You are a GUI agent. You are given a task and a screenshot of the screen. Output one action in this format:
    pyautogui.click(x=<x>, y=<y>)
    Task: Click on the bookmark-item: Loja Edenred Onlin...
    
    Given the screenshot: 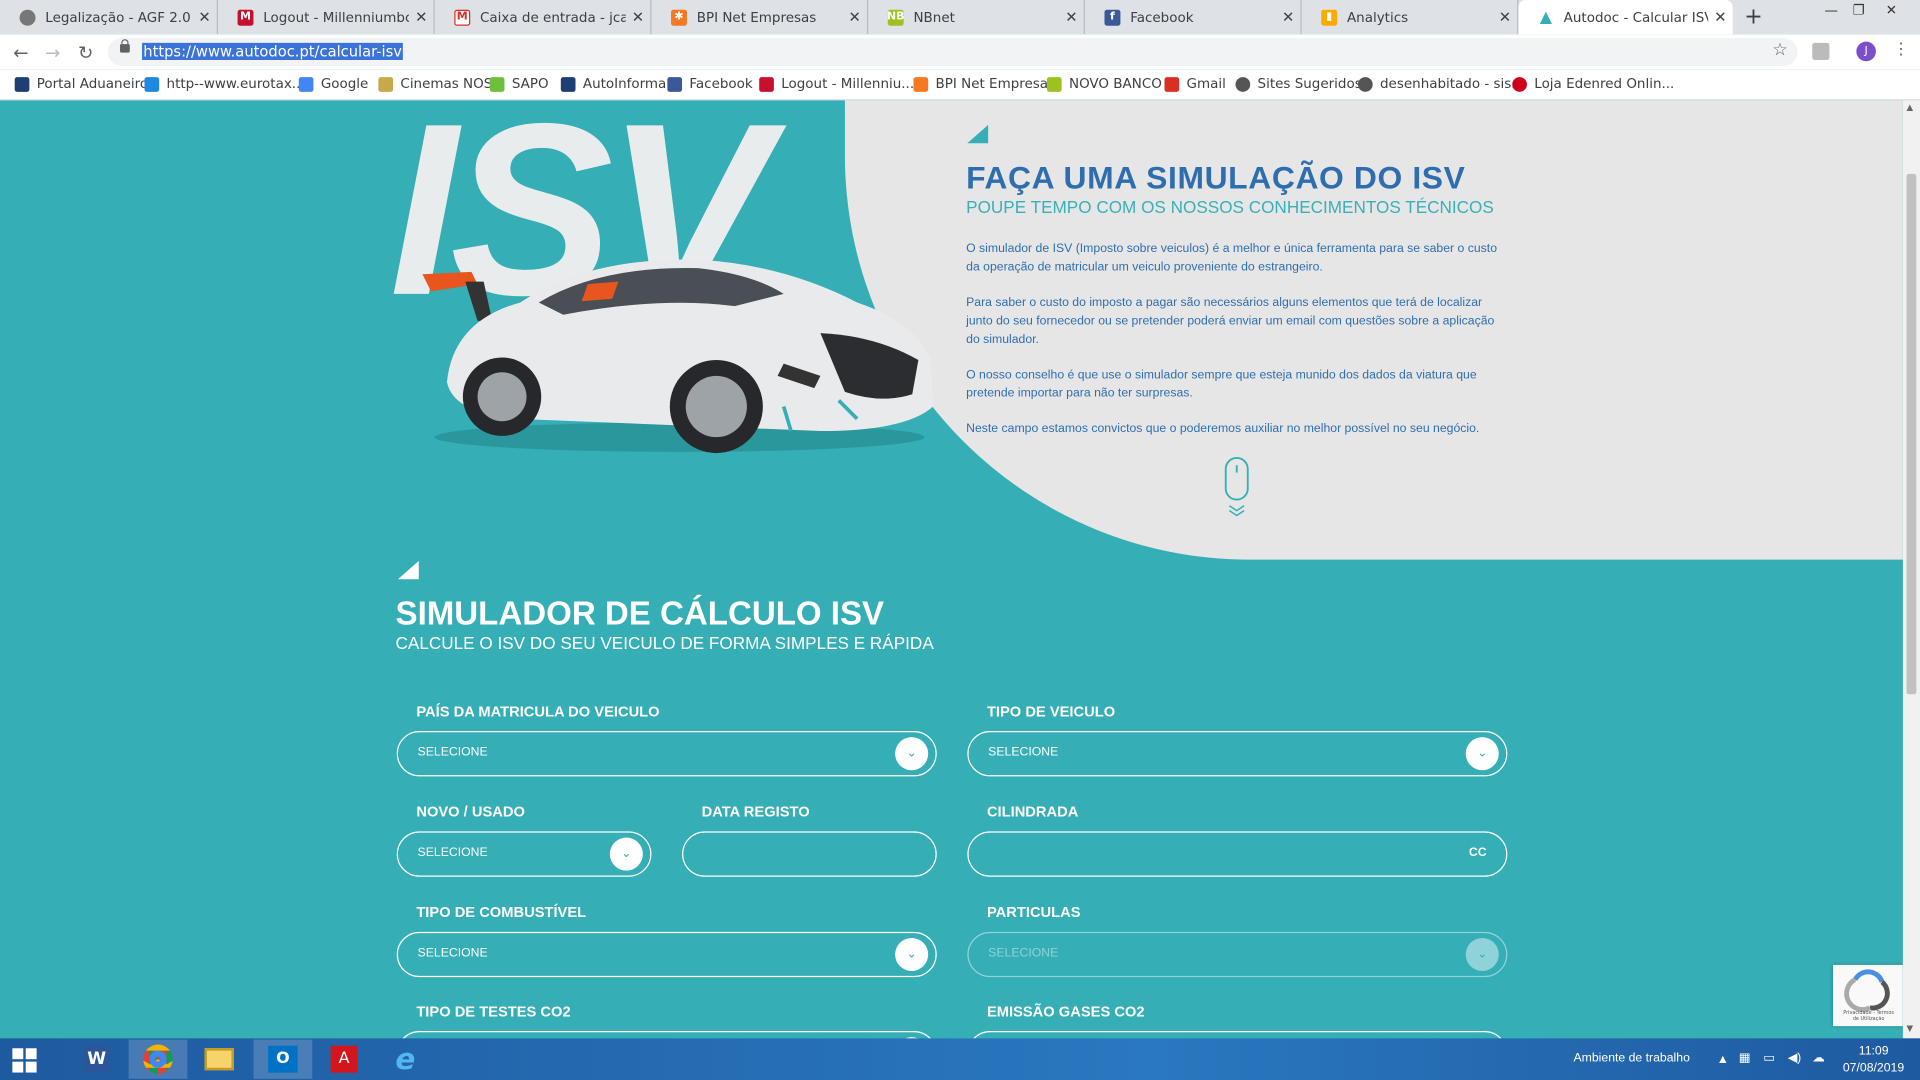 What is the action you would take?
    pyautogui.click(x=1593, y=84)
    